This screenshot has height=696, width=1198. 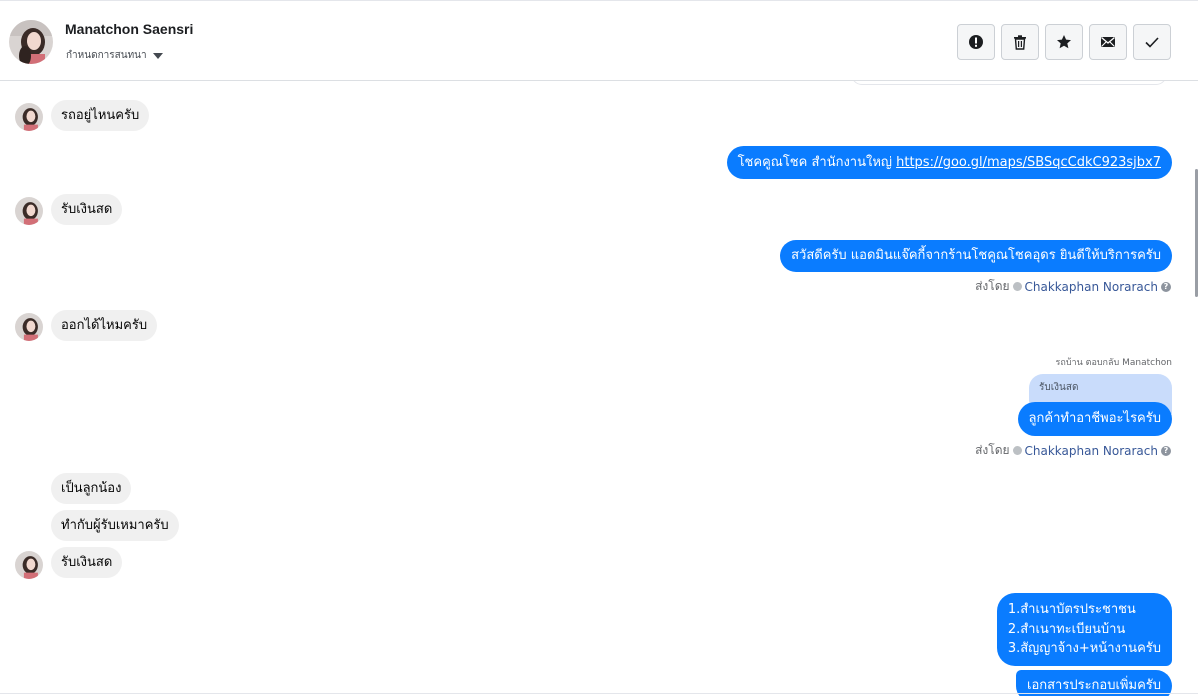 What do you see at coordinates (1094, 419) in the screenshot?
I see `outgoing-message: ลูกค้าทำอาชีพอะไรครับ` at bounding box center [1094, 419].